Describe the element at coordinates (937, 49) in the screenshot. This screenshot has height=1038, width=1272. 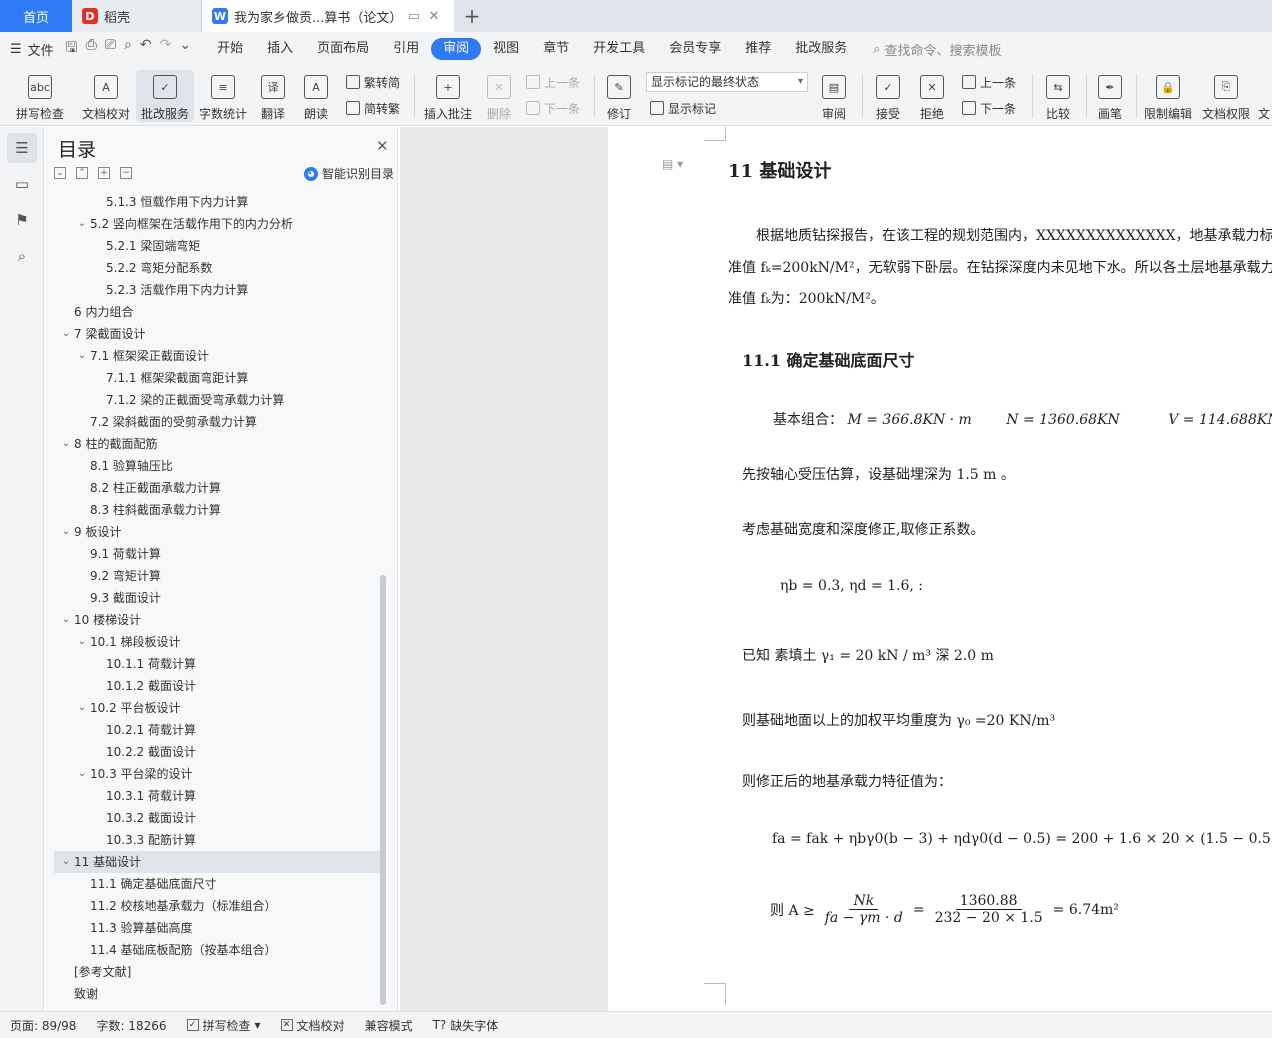
I see `command-search: ⌕ 查找命令、搜索模板` at that location.